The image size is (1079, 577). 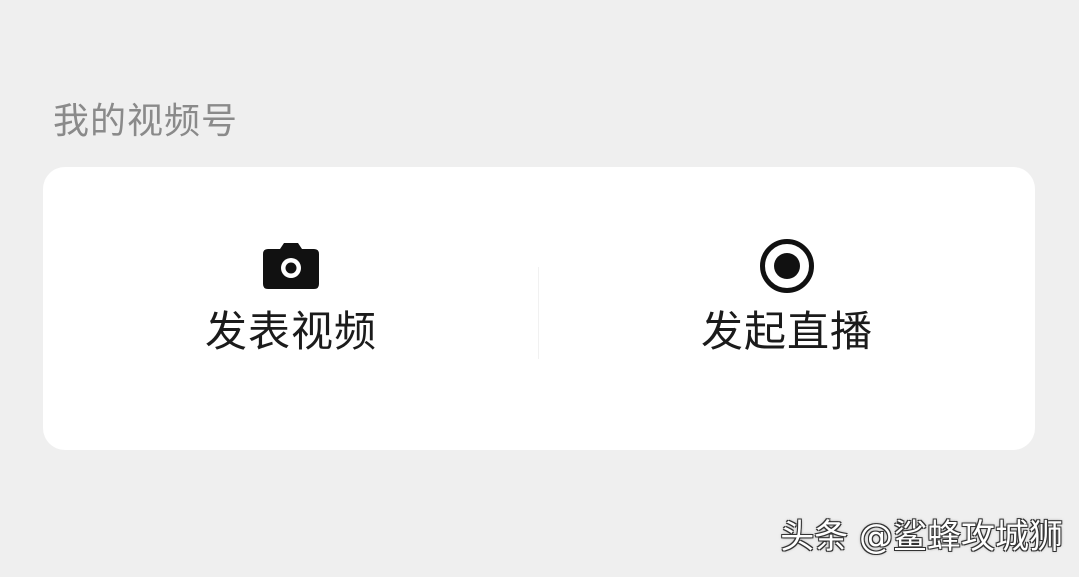 I want to click on start-live-label: 发起直播, so click(x=786, y=331).